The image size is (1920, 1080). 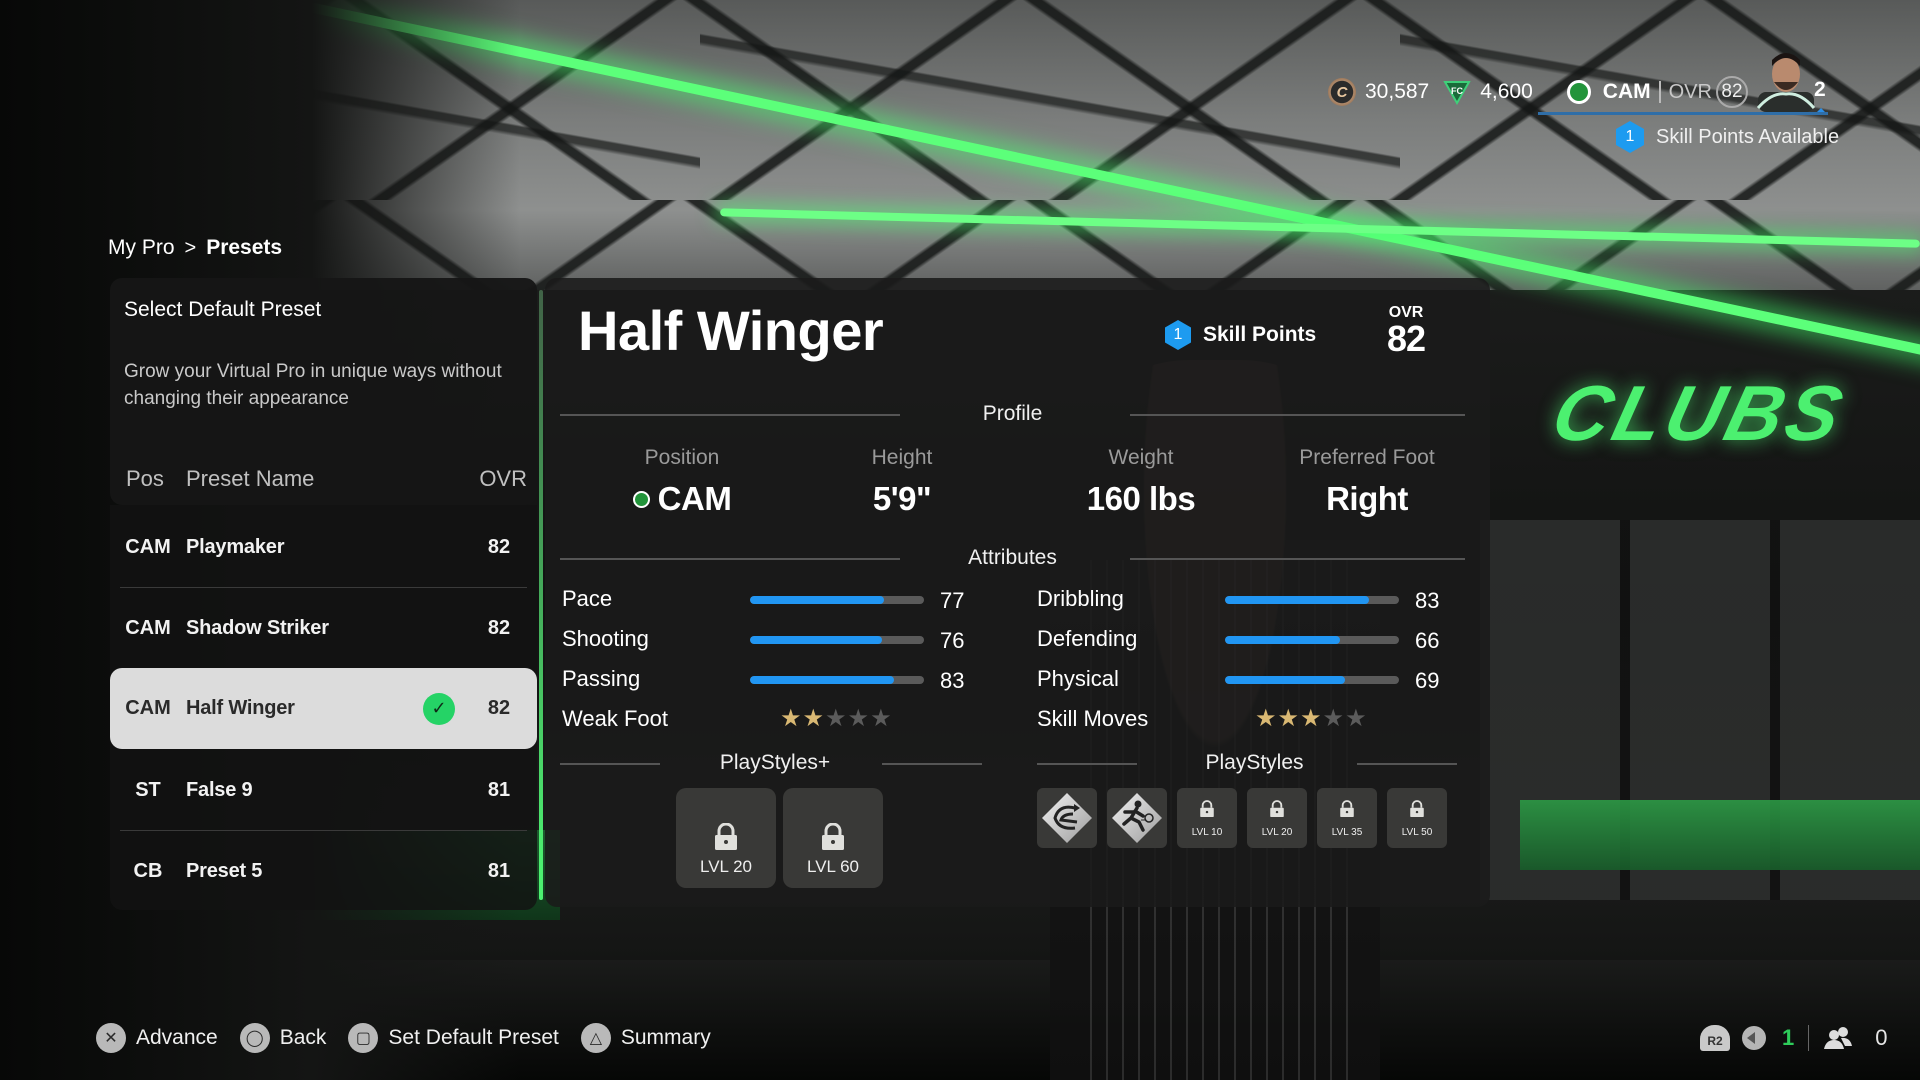 I want to click on playstyle-slot-locked: LVL 10, so click(x=1207, y=818).